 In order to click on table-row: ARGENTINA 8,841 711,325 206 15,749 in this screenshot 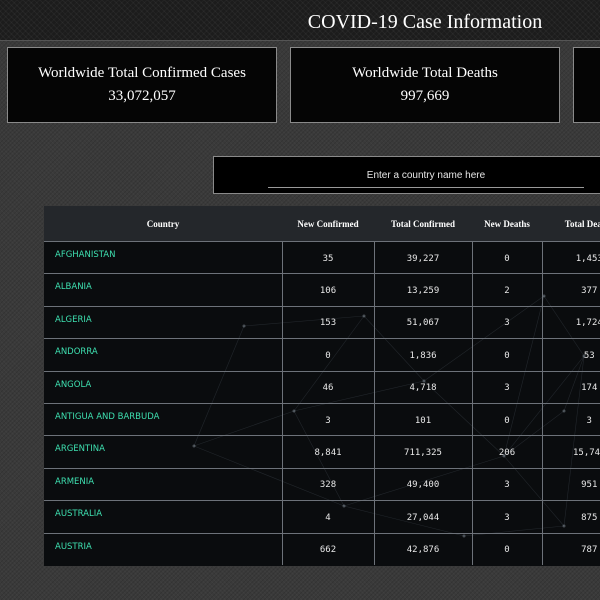, I will do `click(322, 452)`.